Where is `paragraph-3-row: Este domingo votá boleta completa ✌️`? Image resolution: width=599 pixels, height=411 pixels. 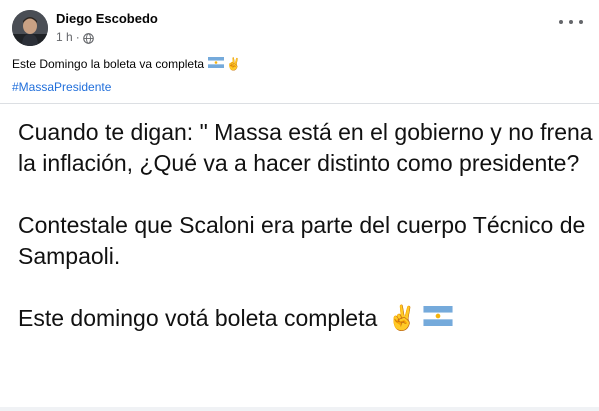
paragraph-3-row: Este domingo votá boleta completa ✌️ is located at coordinates (305, 318).